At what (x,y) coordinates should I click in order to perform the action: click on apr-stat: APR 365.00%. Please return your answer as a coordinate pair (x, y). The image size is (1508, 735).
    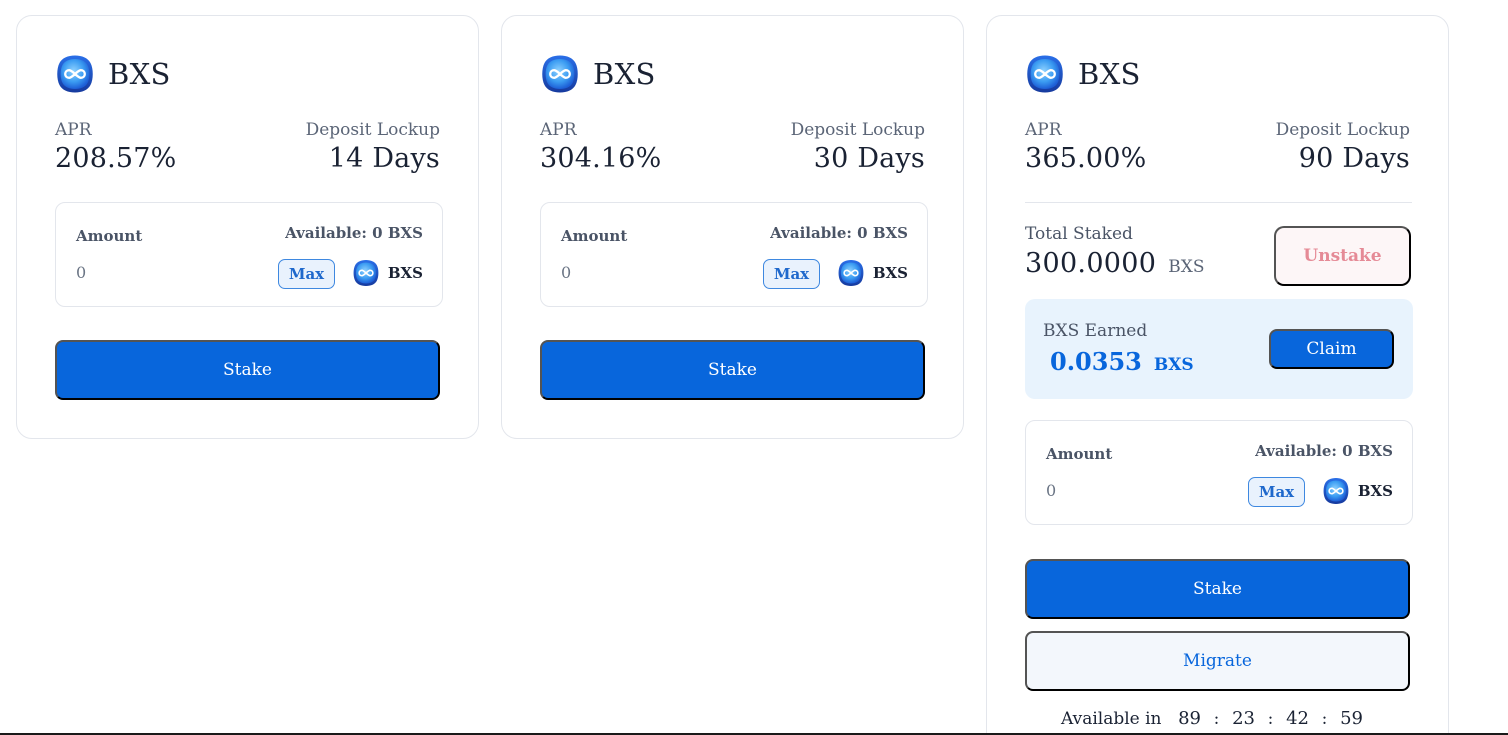
    Looking at the image, I should click on (1086, 147).